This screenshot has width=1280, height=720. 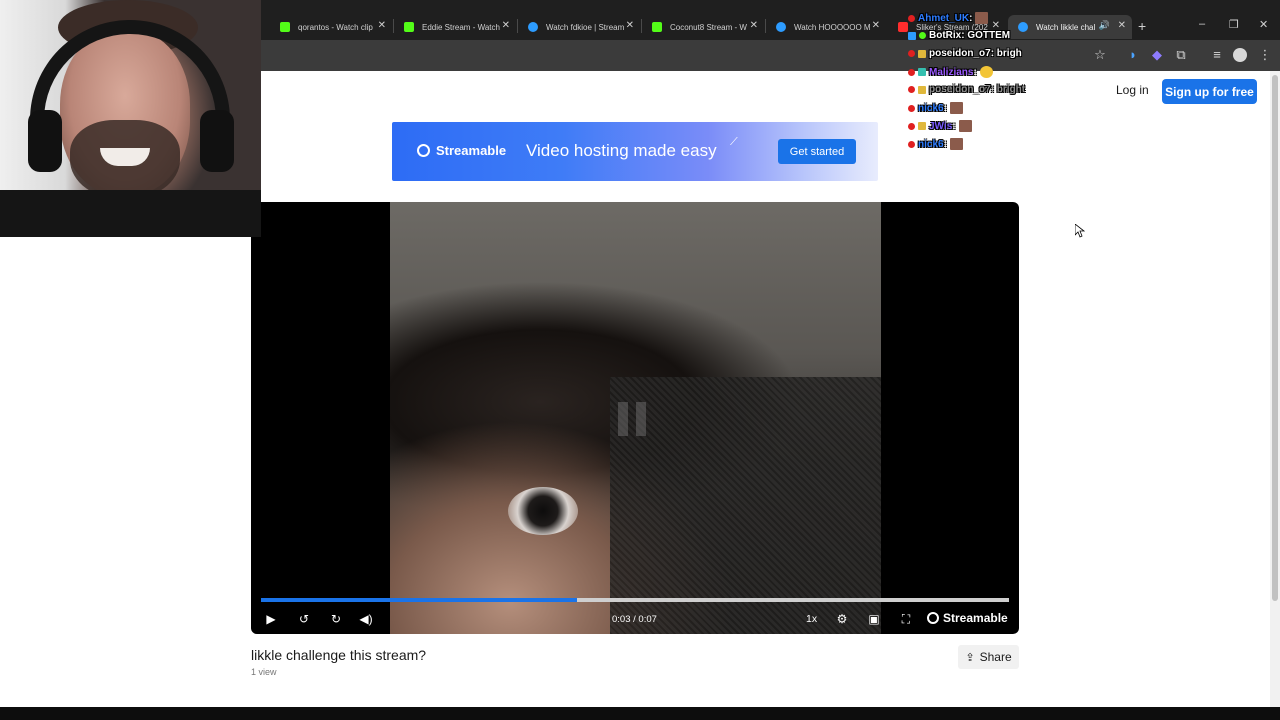 What do you see at coordinates (471, 150) in the screenshot?
I see `banner-brand: Streamable` at bounding box center [471, 150].